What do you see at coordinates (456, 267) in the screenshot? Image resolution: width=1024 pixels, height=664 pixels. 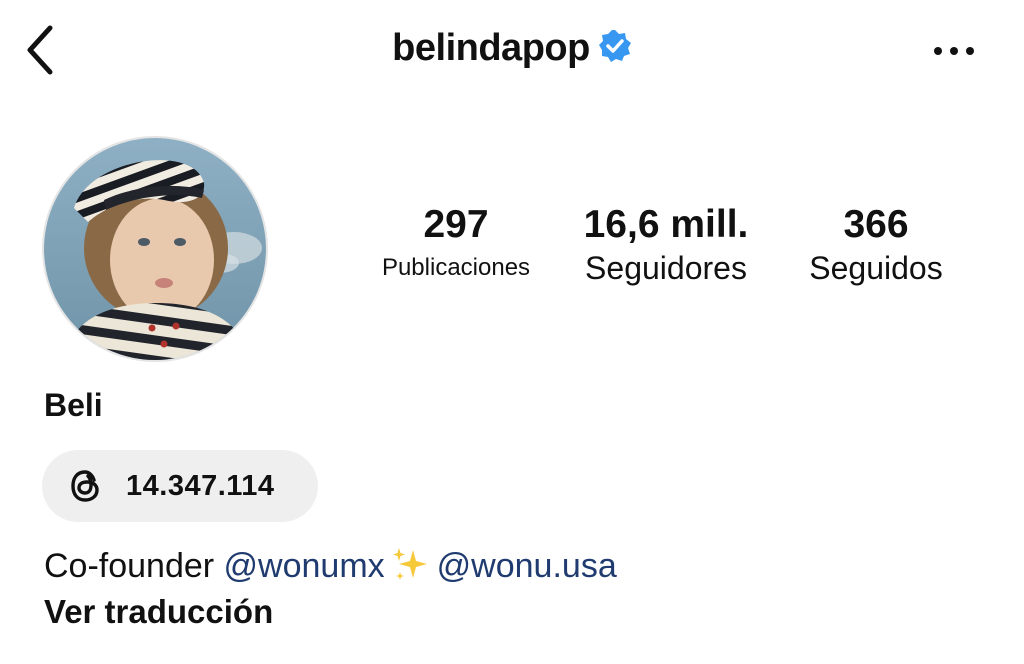 I see `posts-label: Publicaciones` at bounding box center [456, 267].